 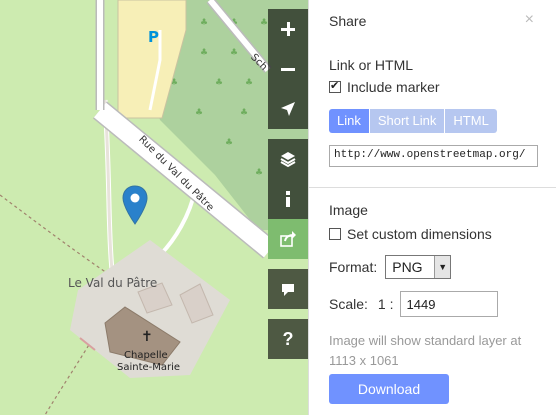 What do you see at coordinates (147, 337) in the screenshot?
I see `church-icon: ✝` at bounding box center [147, 337].